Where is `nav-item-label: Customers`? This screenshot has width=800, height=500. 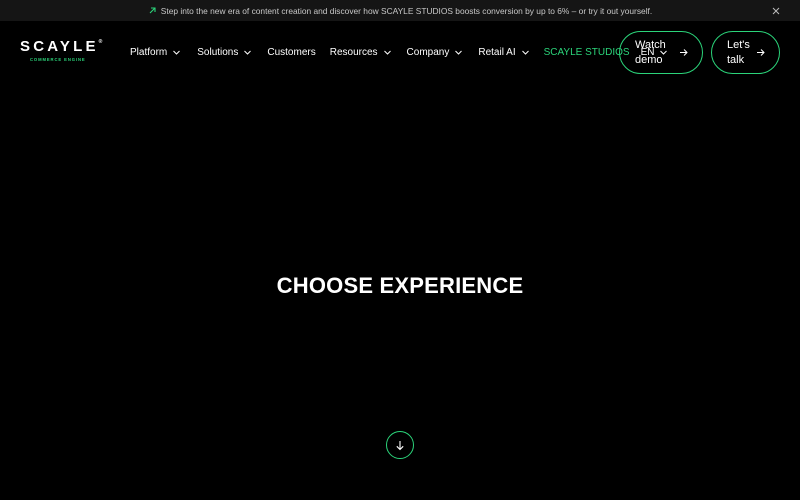 nav-item-label: Customers is located at coordinates (291, 52).